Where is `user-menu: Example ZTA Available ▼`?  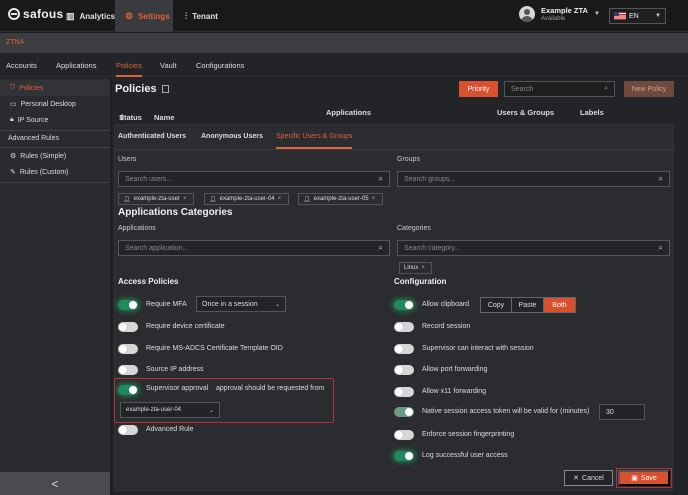
user-menu: Example ZTA Available ▼ is located at coordinates (559, 14).